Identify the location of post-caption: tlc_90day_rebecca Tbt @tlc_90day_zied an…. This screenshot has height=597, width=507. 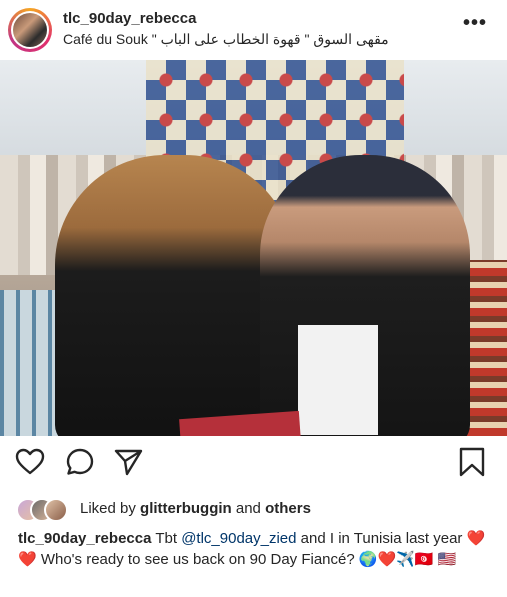
(253, 549).